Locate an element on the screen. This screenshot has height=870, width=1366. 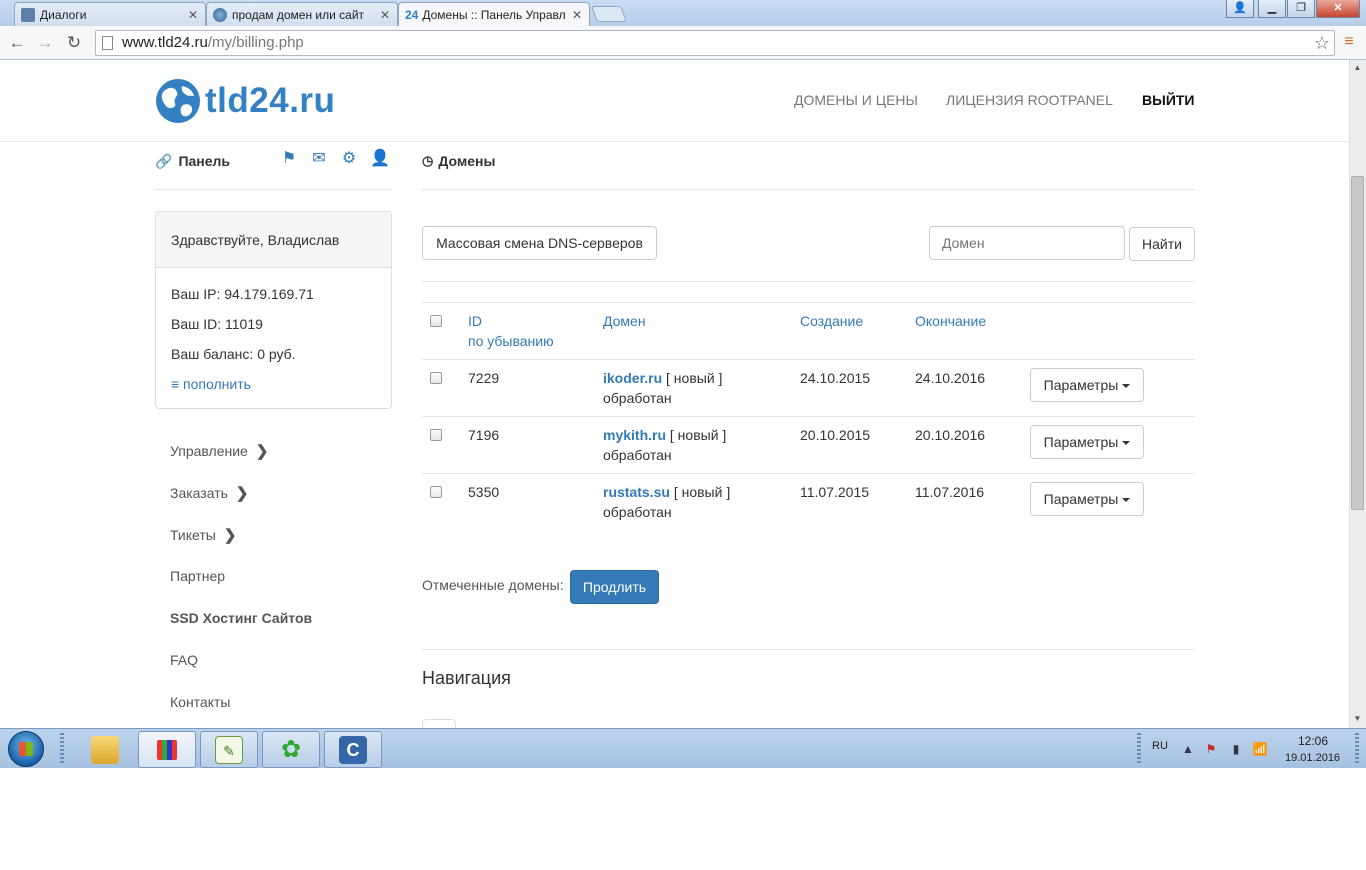
user-balance: Ваш баланс: 0 руб. is located at coordinates (233, 354).